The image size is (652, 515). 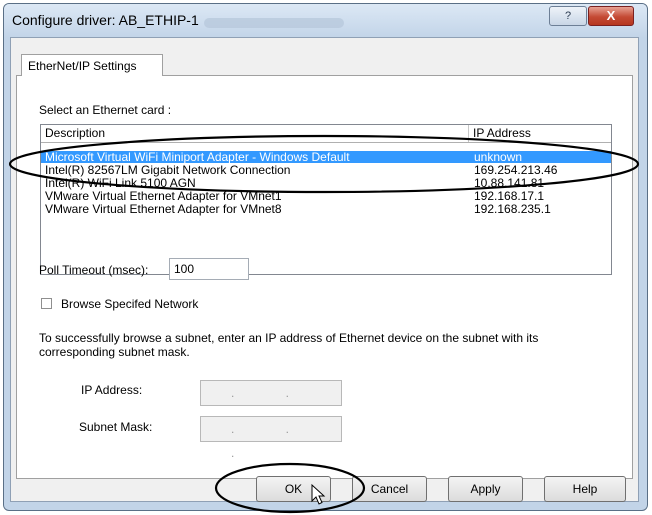 I want to click on column-ip-address: IP Address, so click(x=540, y=133).